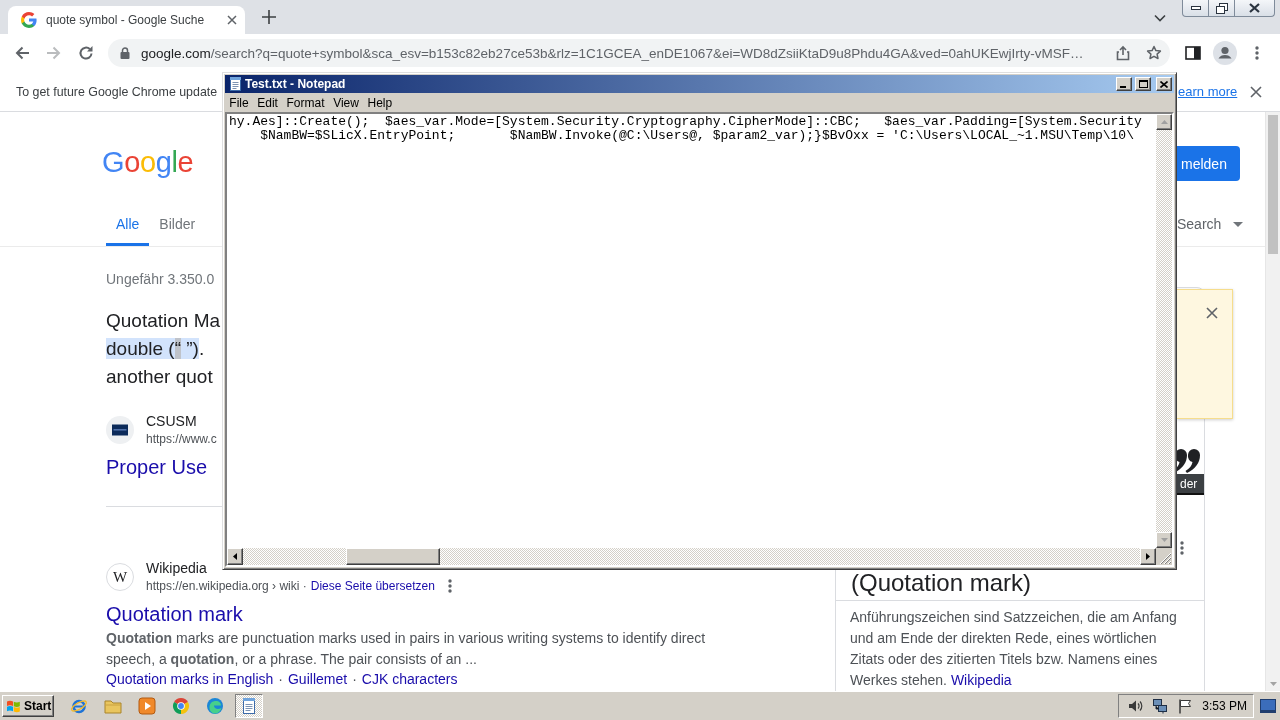  Describe the element at coordinates (28, 706) in the screenshot. I see `start-button: Start` at that location.